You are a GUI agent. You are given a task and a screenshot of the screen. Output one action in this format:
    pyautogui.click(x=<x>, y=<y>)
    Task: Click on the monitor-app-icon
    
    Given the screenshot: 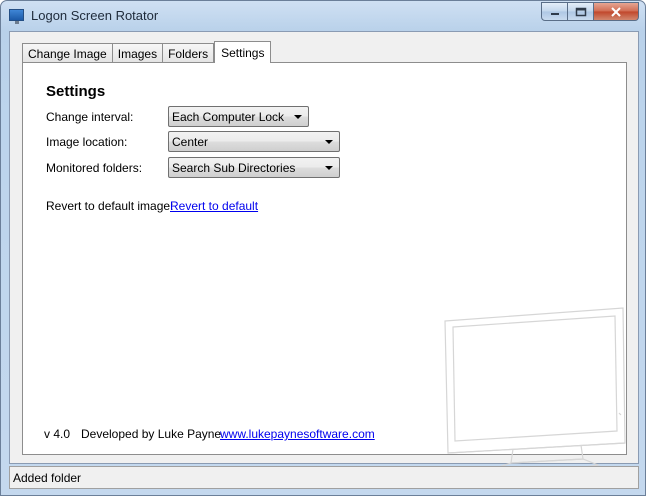 What is the action you would take?
    pyautogui.click(x=16, y=16)
    